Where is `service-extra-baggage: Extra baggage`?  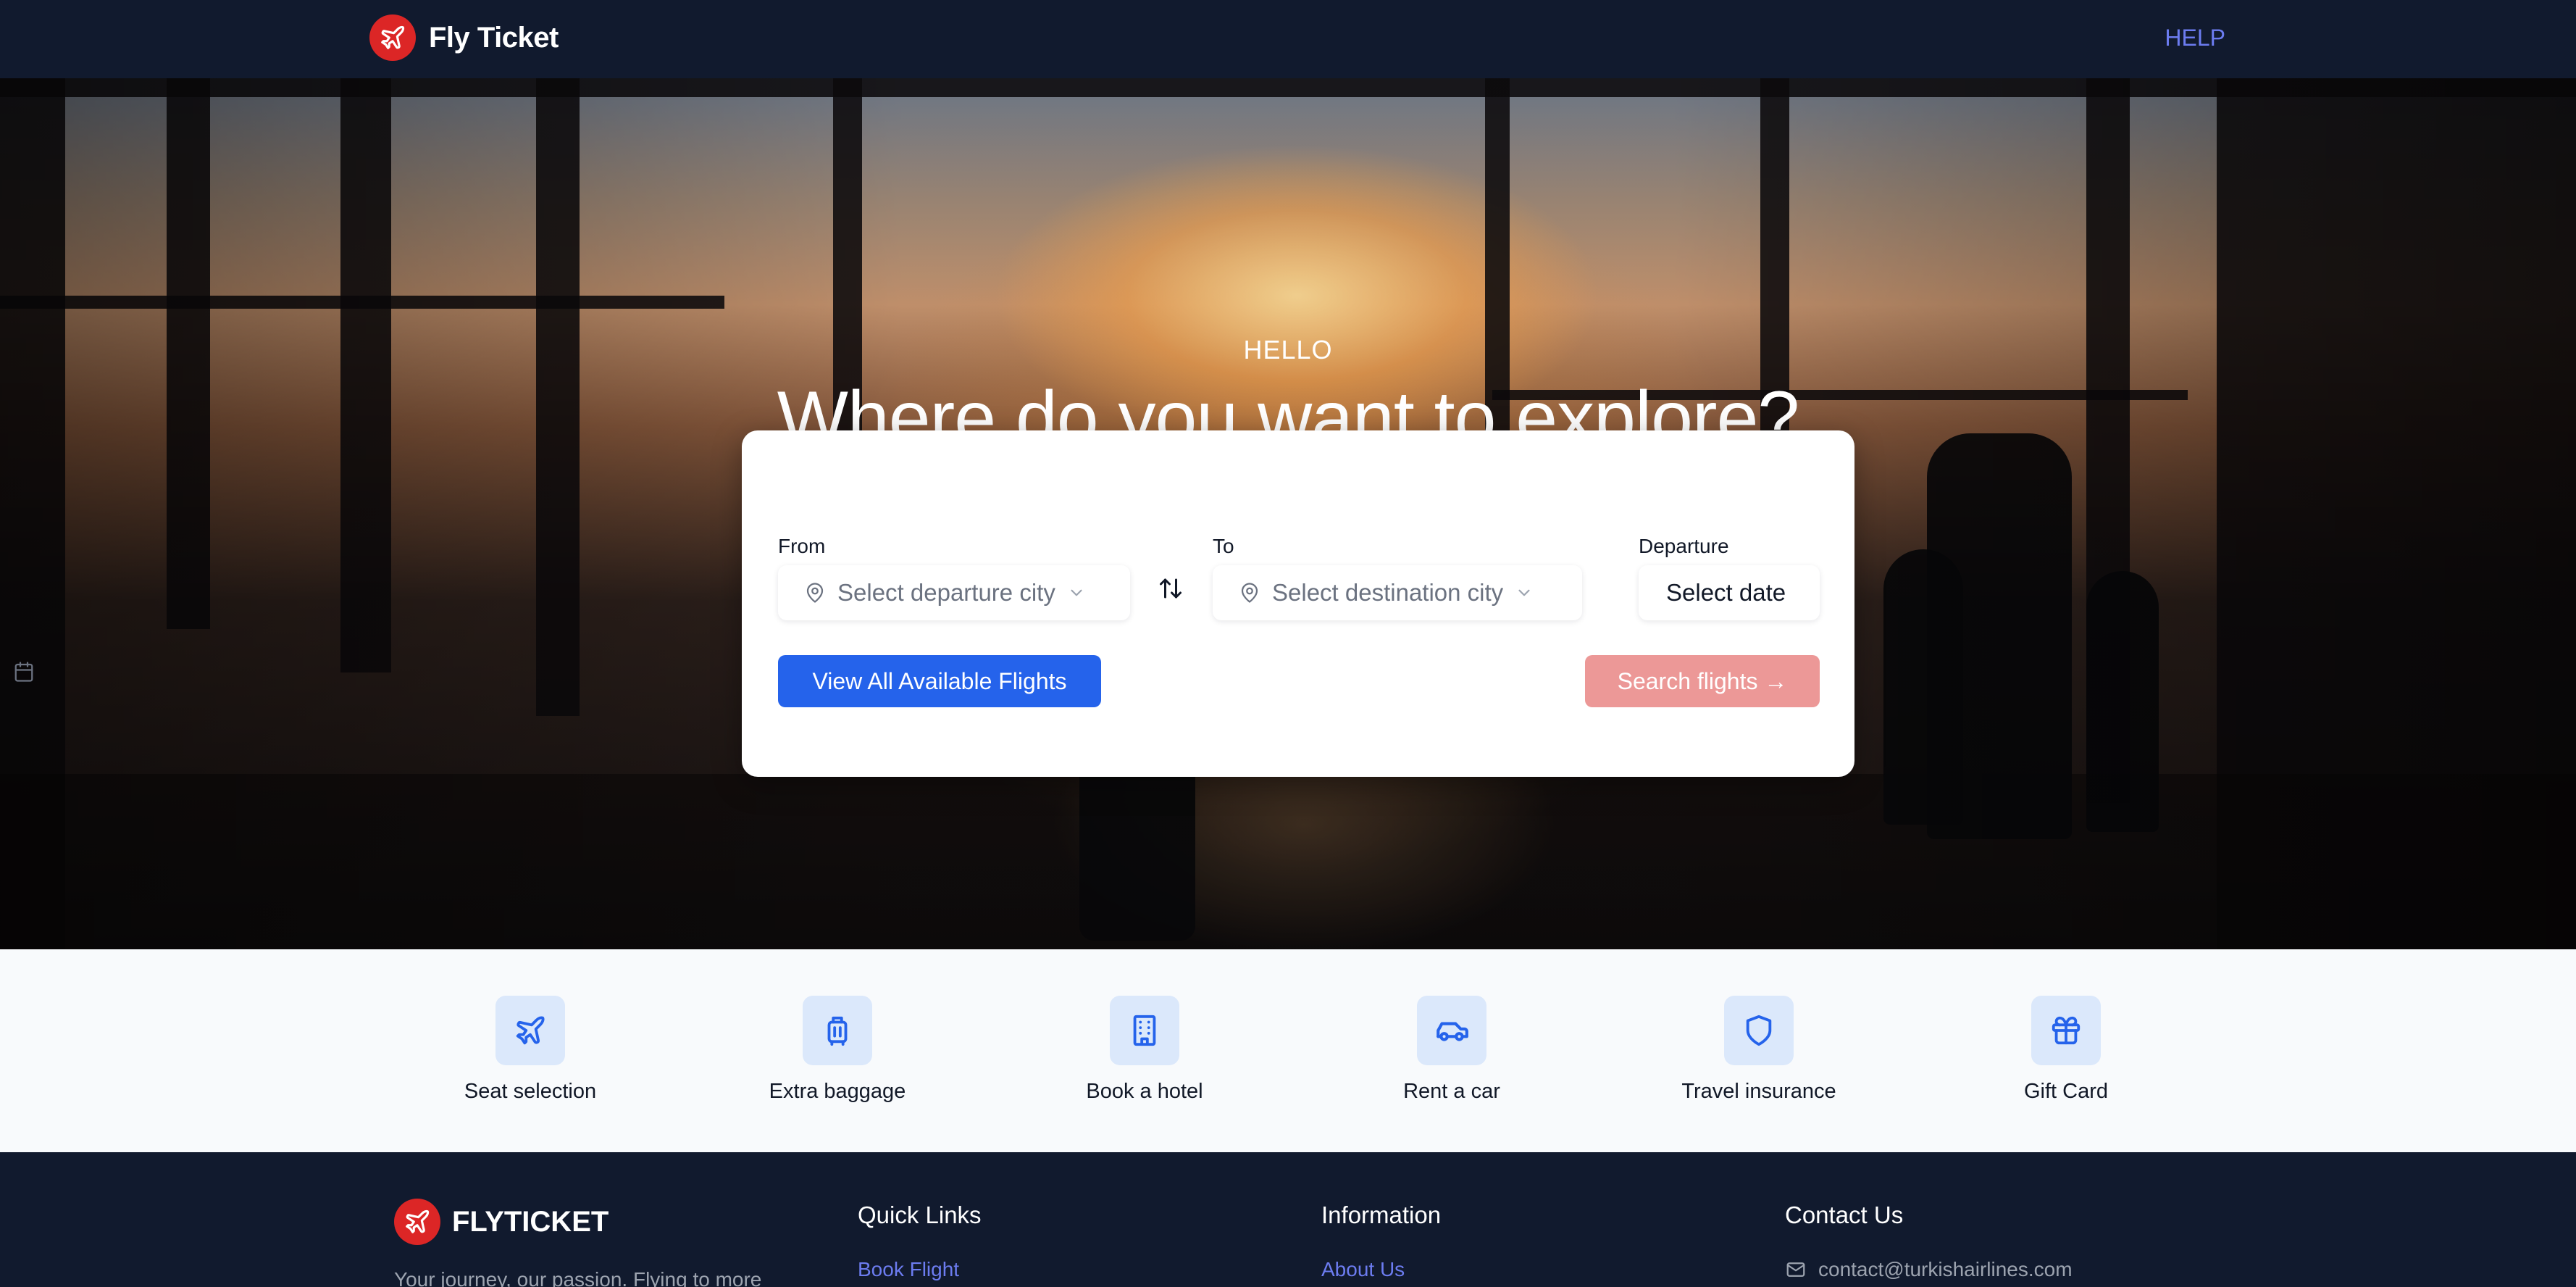 service-extra-baggage: Extra baggage is located at coordinates (837, 1050).